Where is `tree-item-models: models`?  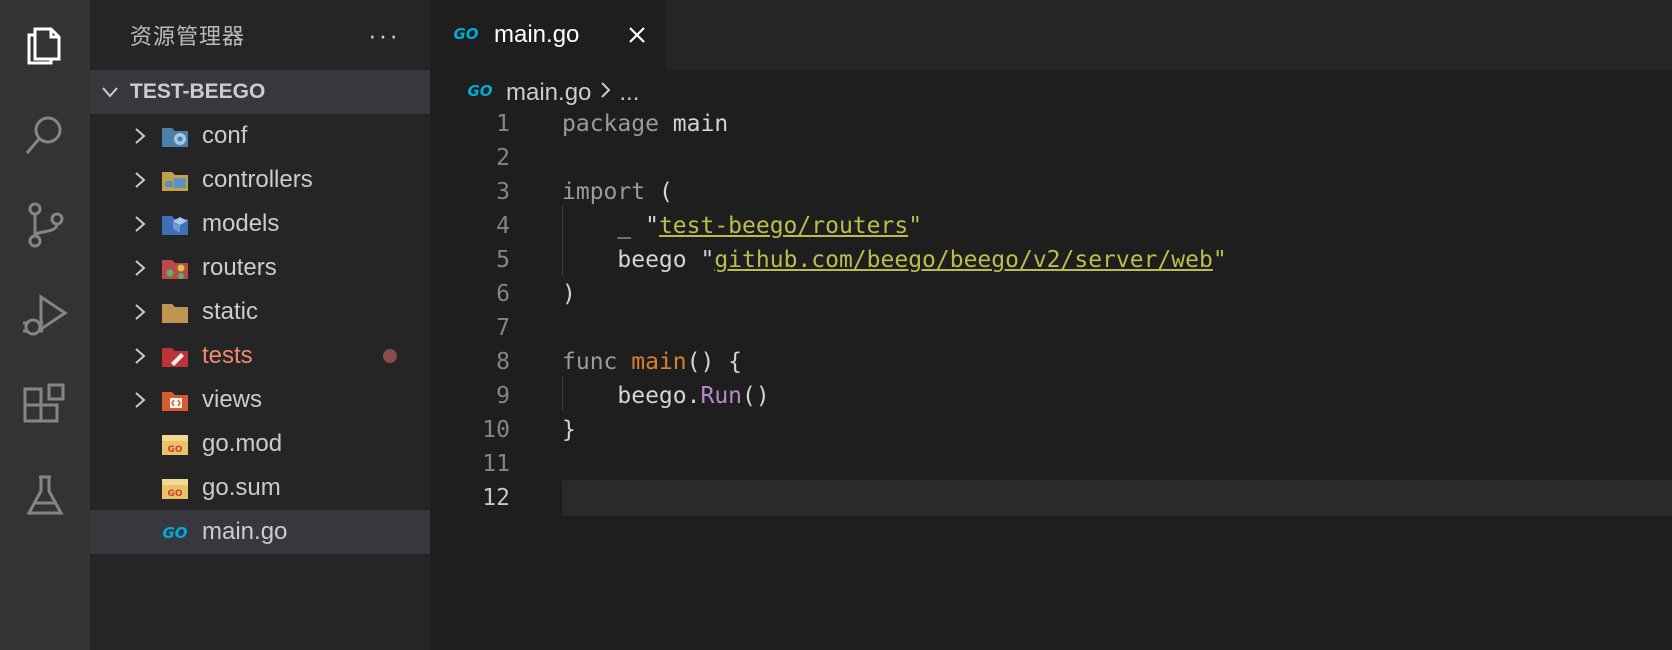 tree-item-models: models is located at coordinates (260, 224).